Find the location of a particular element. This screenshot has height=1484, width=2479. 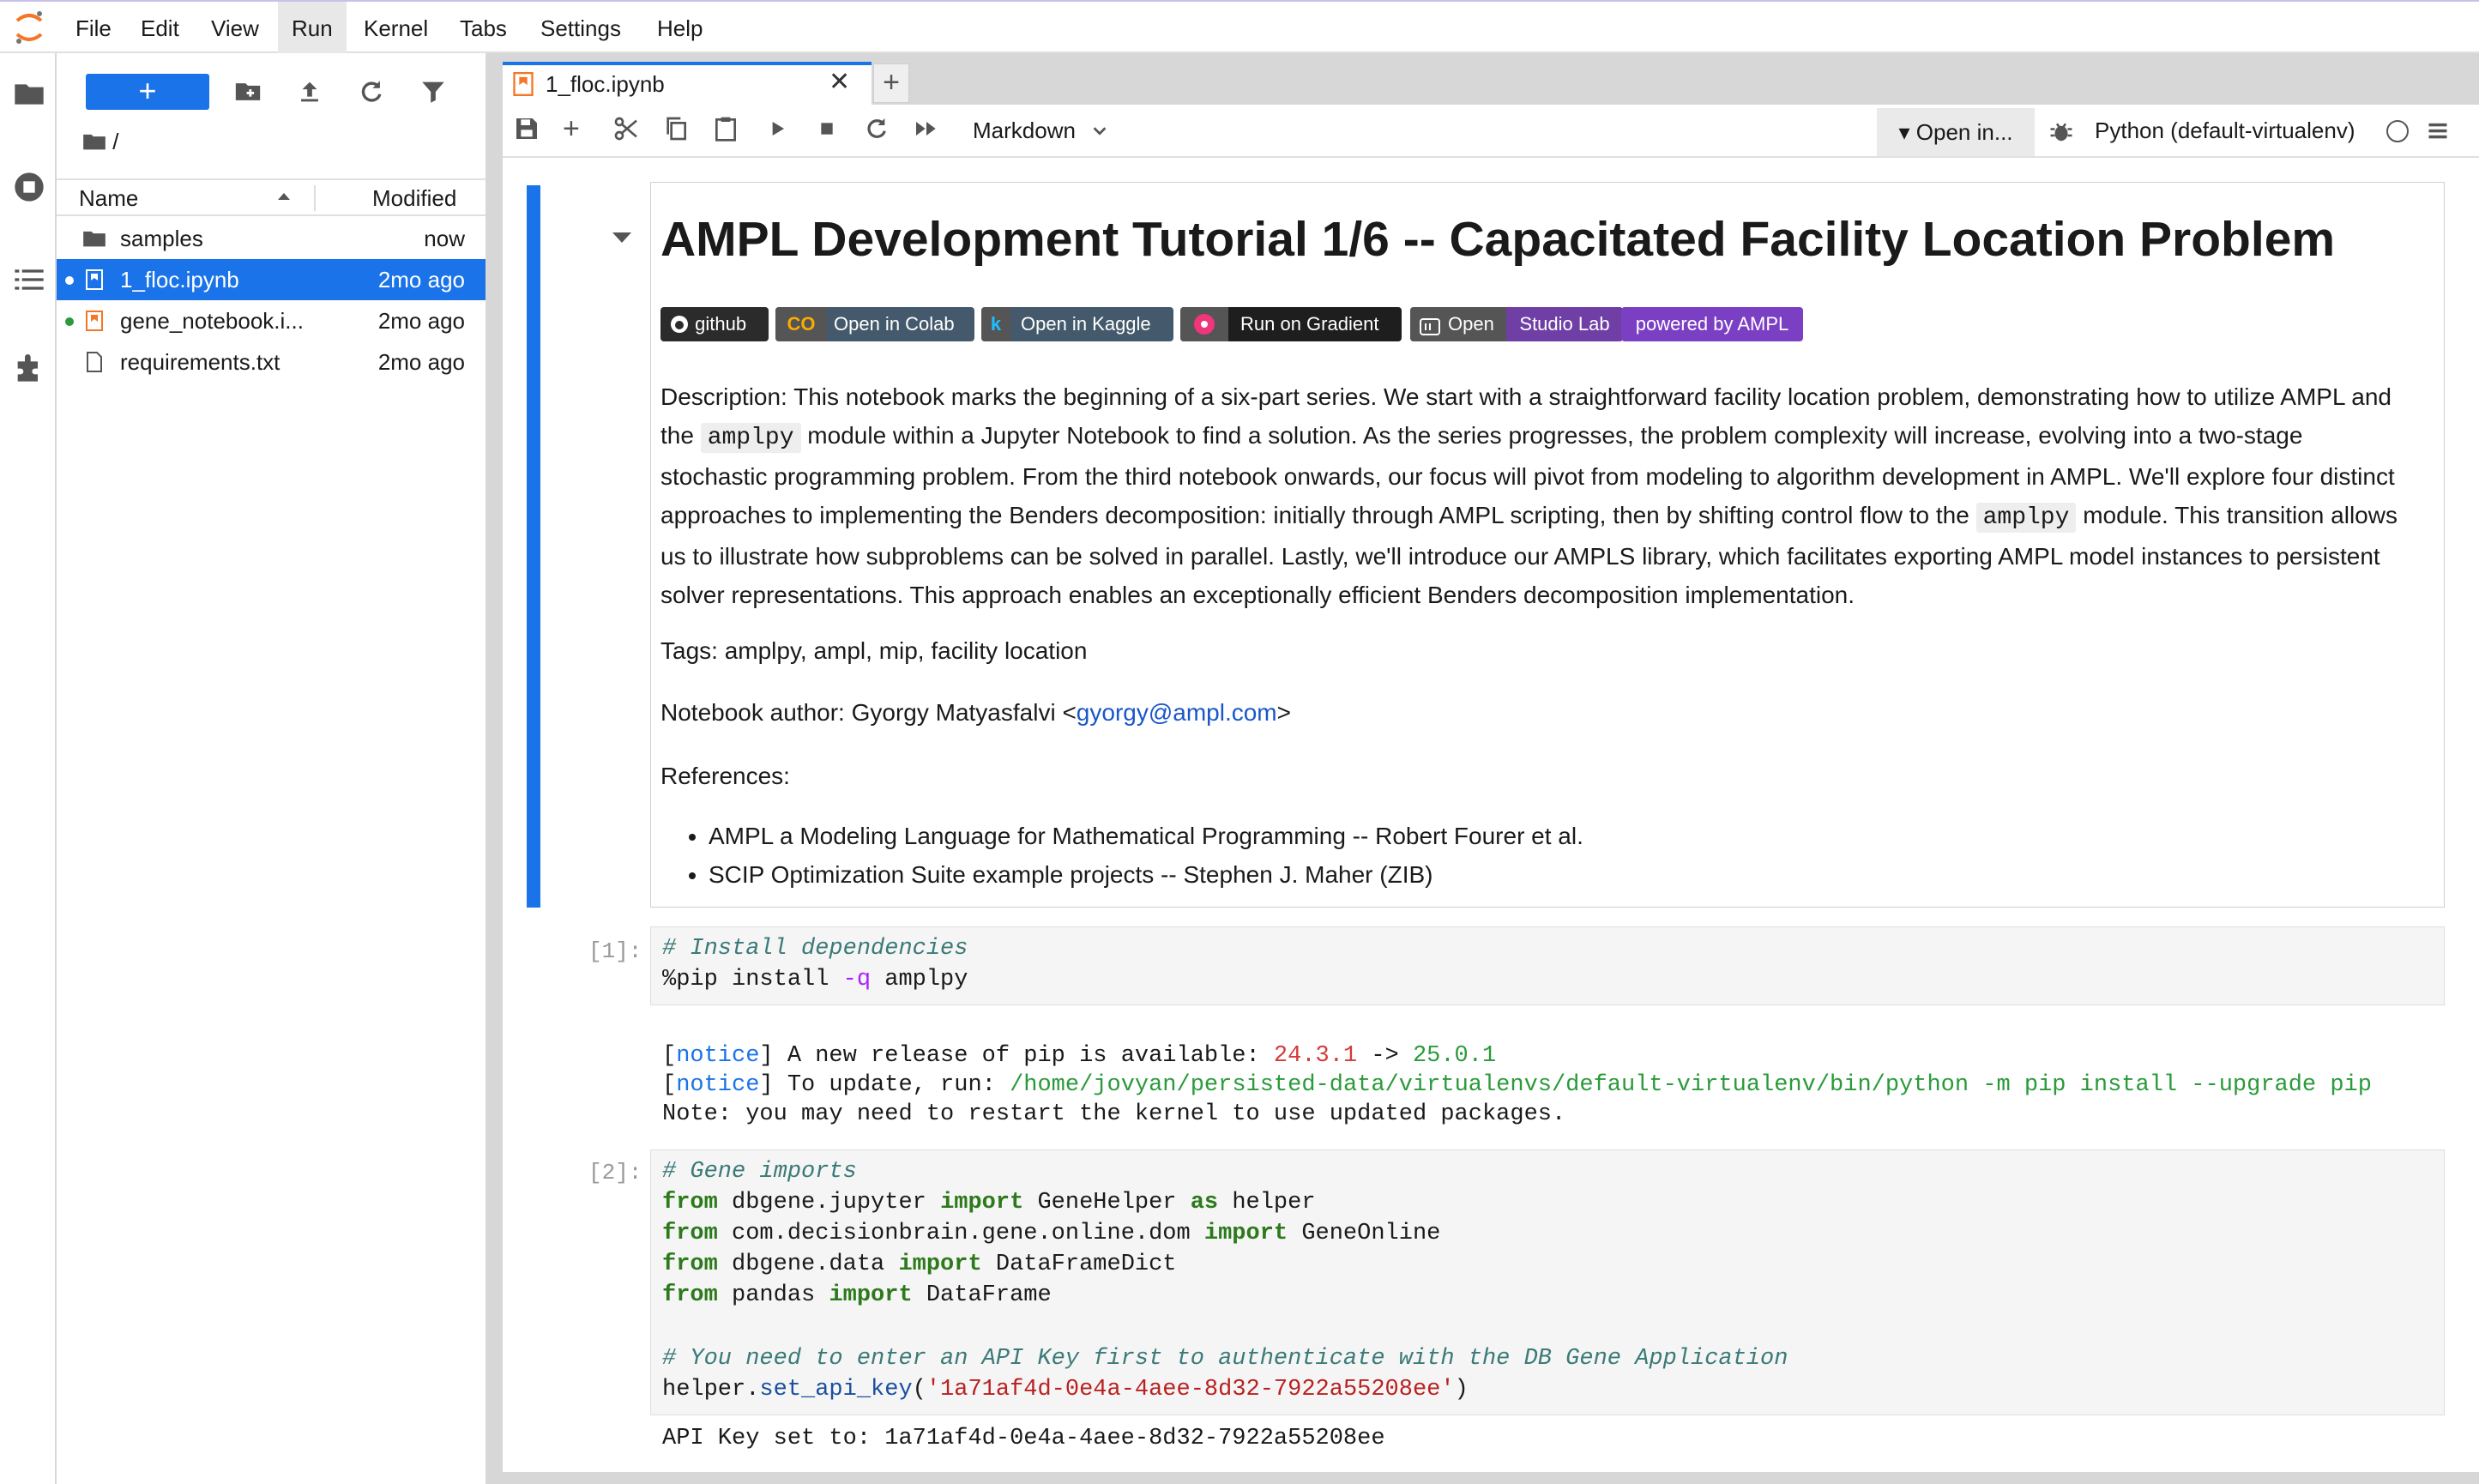

menu-settings: Settings is located at coordinates (581, 28).